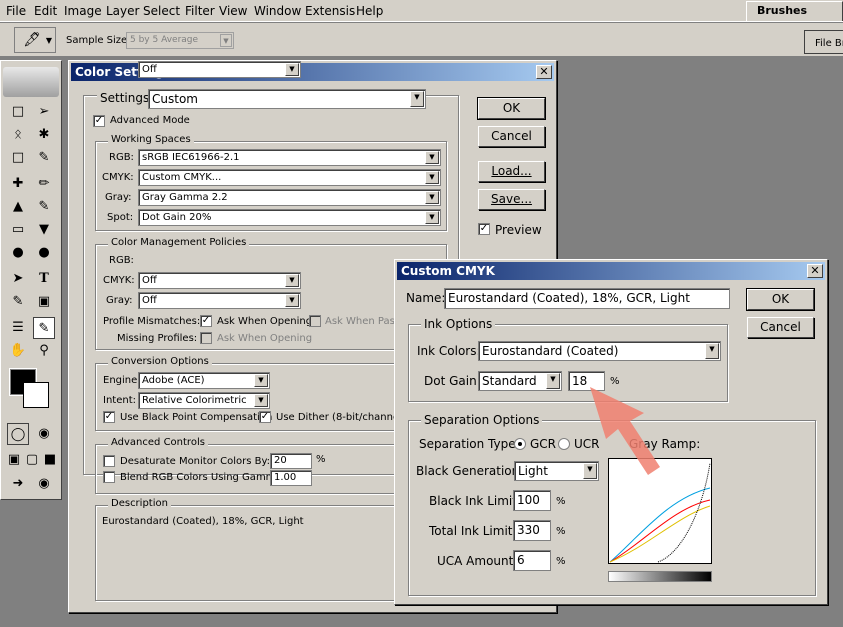  Describe the element at coordinates (291, 478) in the screenshot. I see `blend-gamma-input: 1.00` at that location.